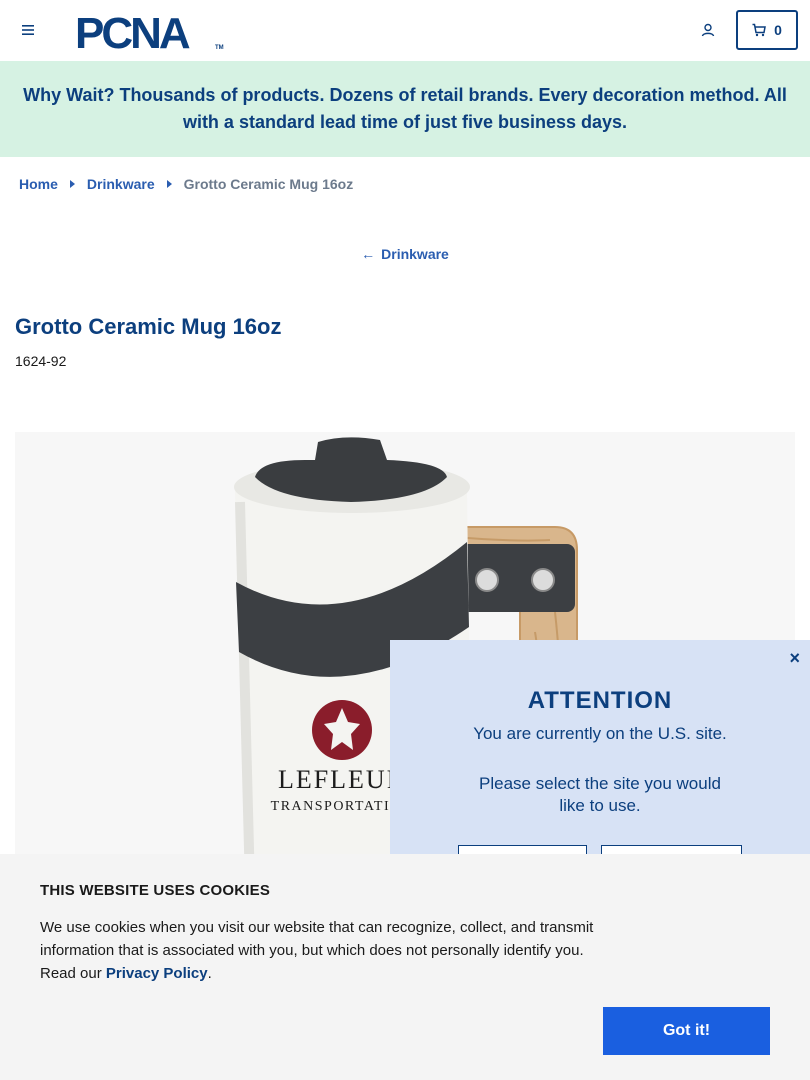  What do you see at coordinates (41, 361) in the screenshot?
I see `product-sku: 1624-92` at bounding box center [41, 361].